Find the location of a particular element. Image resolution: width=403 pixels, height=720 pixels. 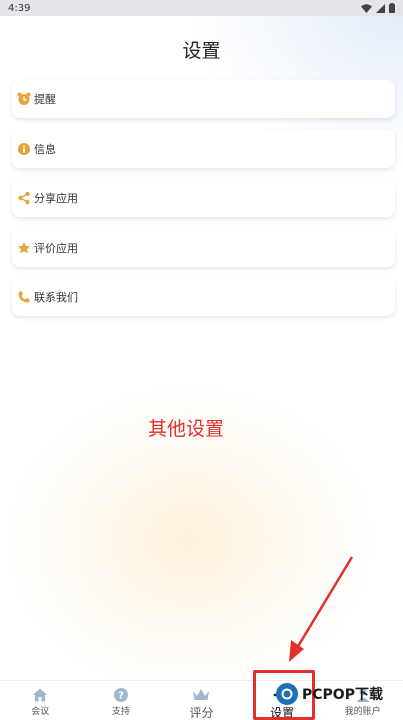

tab-label: 设置 is located at coordinates (282, 713).